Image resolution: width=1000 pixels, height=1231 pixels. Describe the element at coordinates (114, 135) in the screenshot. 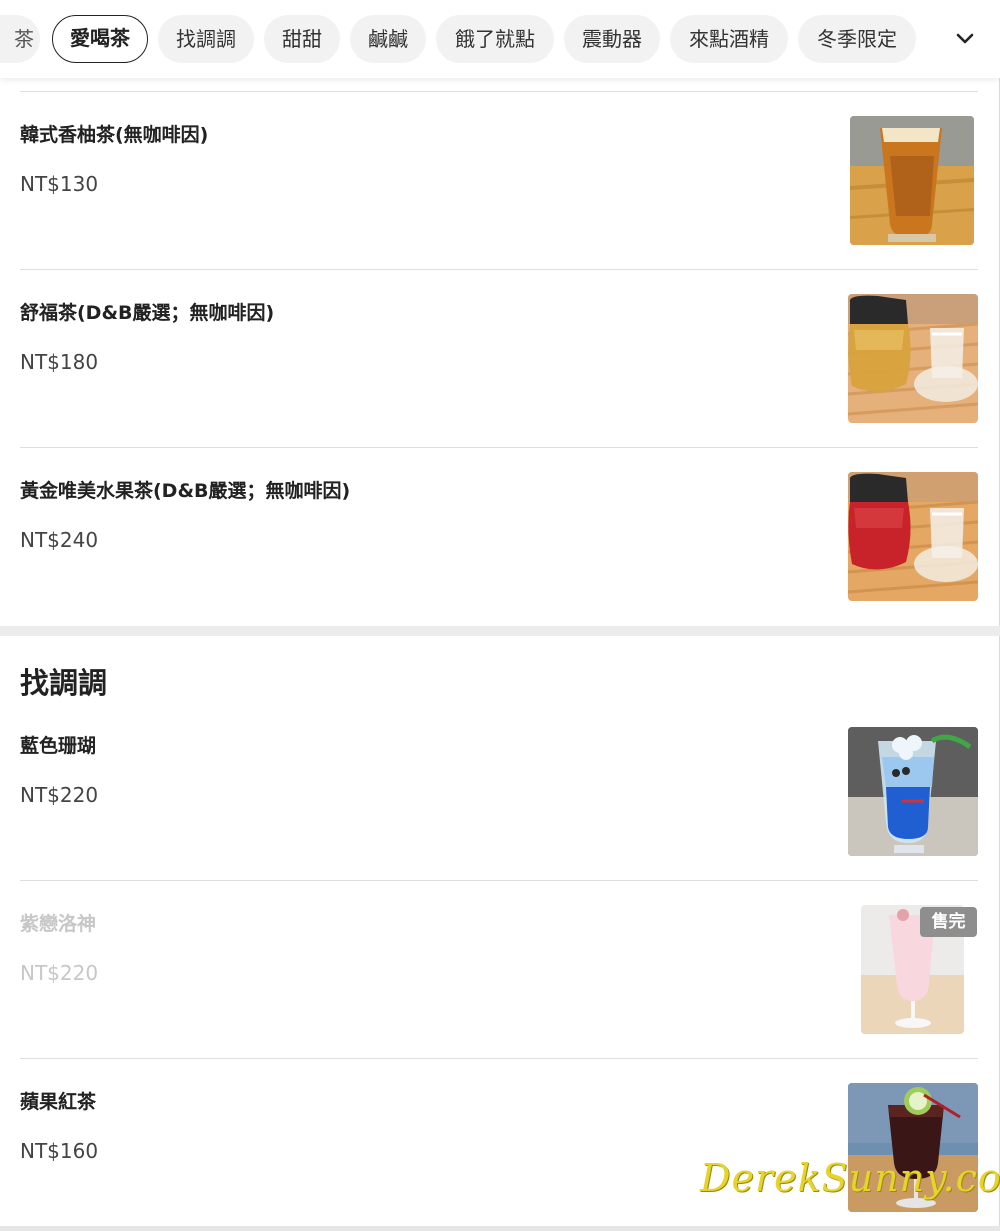

I see `item-name: 韓式香柚茶(無咖啡因)` at that location.